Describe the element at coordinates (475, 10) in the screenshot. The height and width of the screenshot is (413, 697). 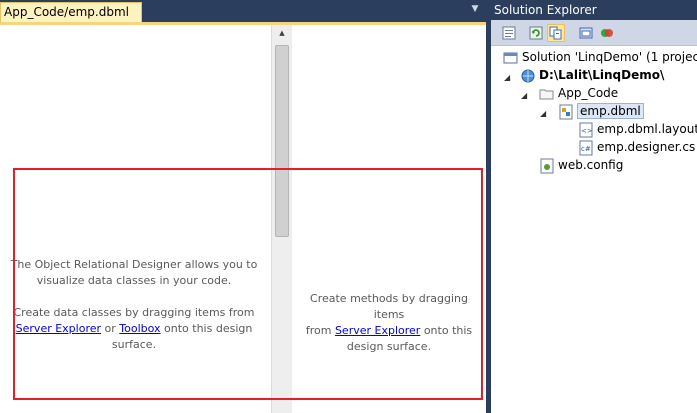
I see `active-files-dropdown-icon: ▼` at that location.